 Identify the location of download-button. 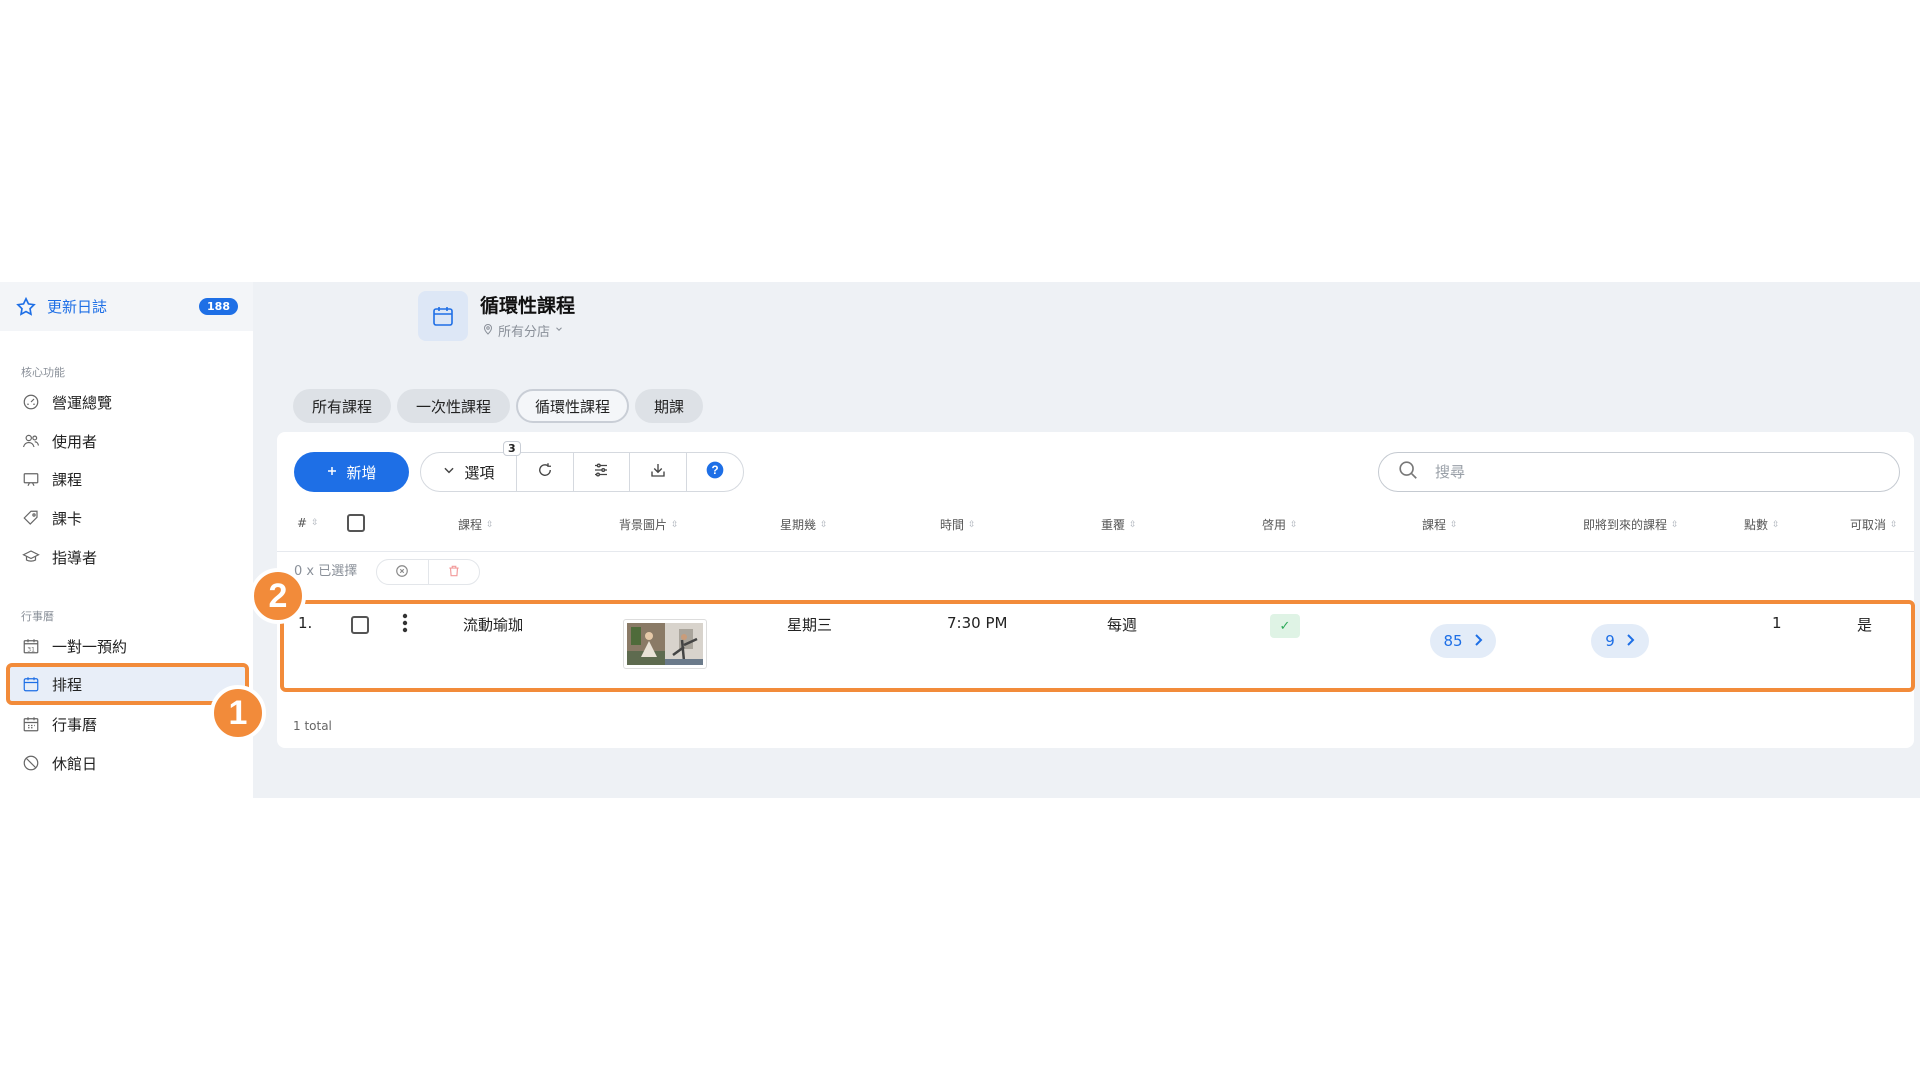
(657, 472).